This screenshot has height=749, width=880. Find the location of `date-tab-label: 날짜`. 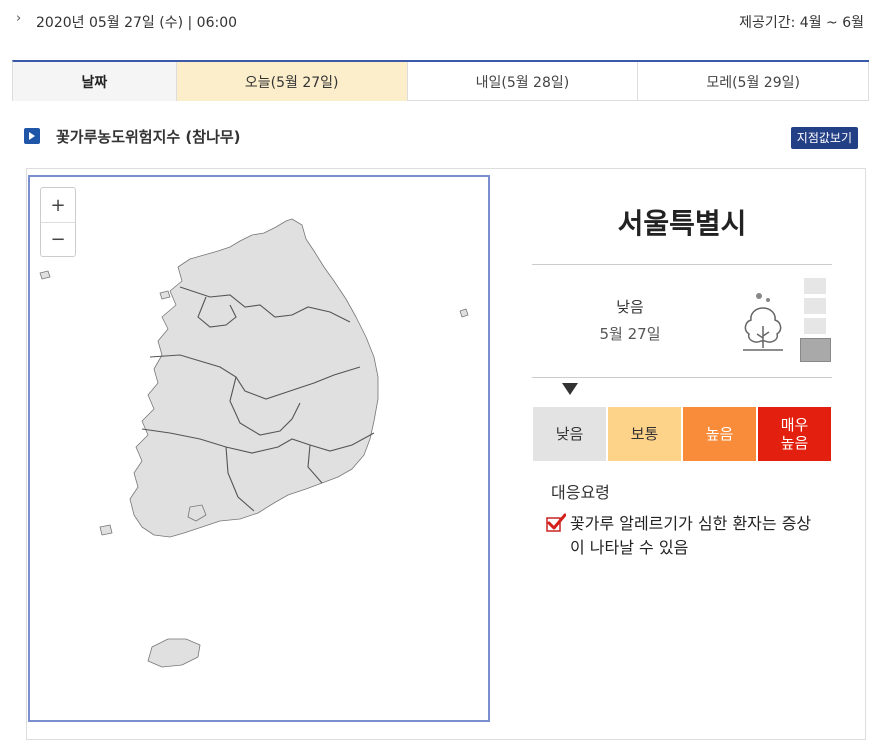

date-tab-label: 날짜 is located at coordinates (95, 81).